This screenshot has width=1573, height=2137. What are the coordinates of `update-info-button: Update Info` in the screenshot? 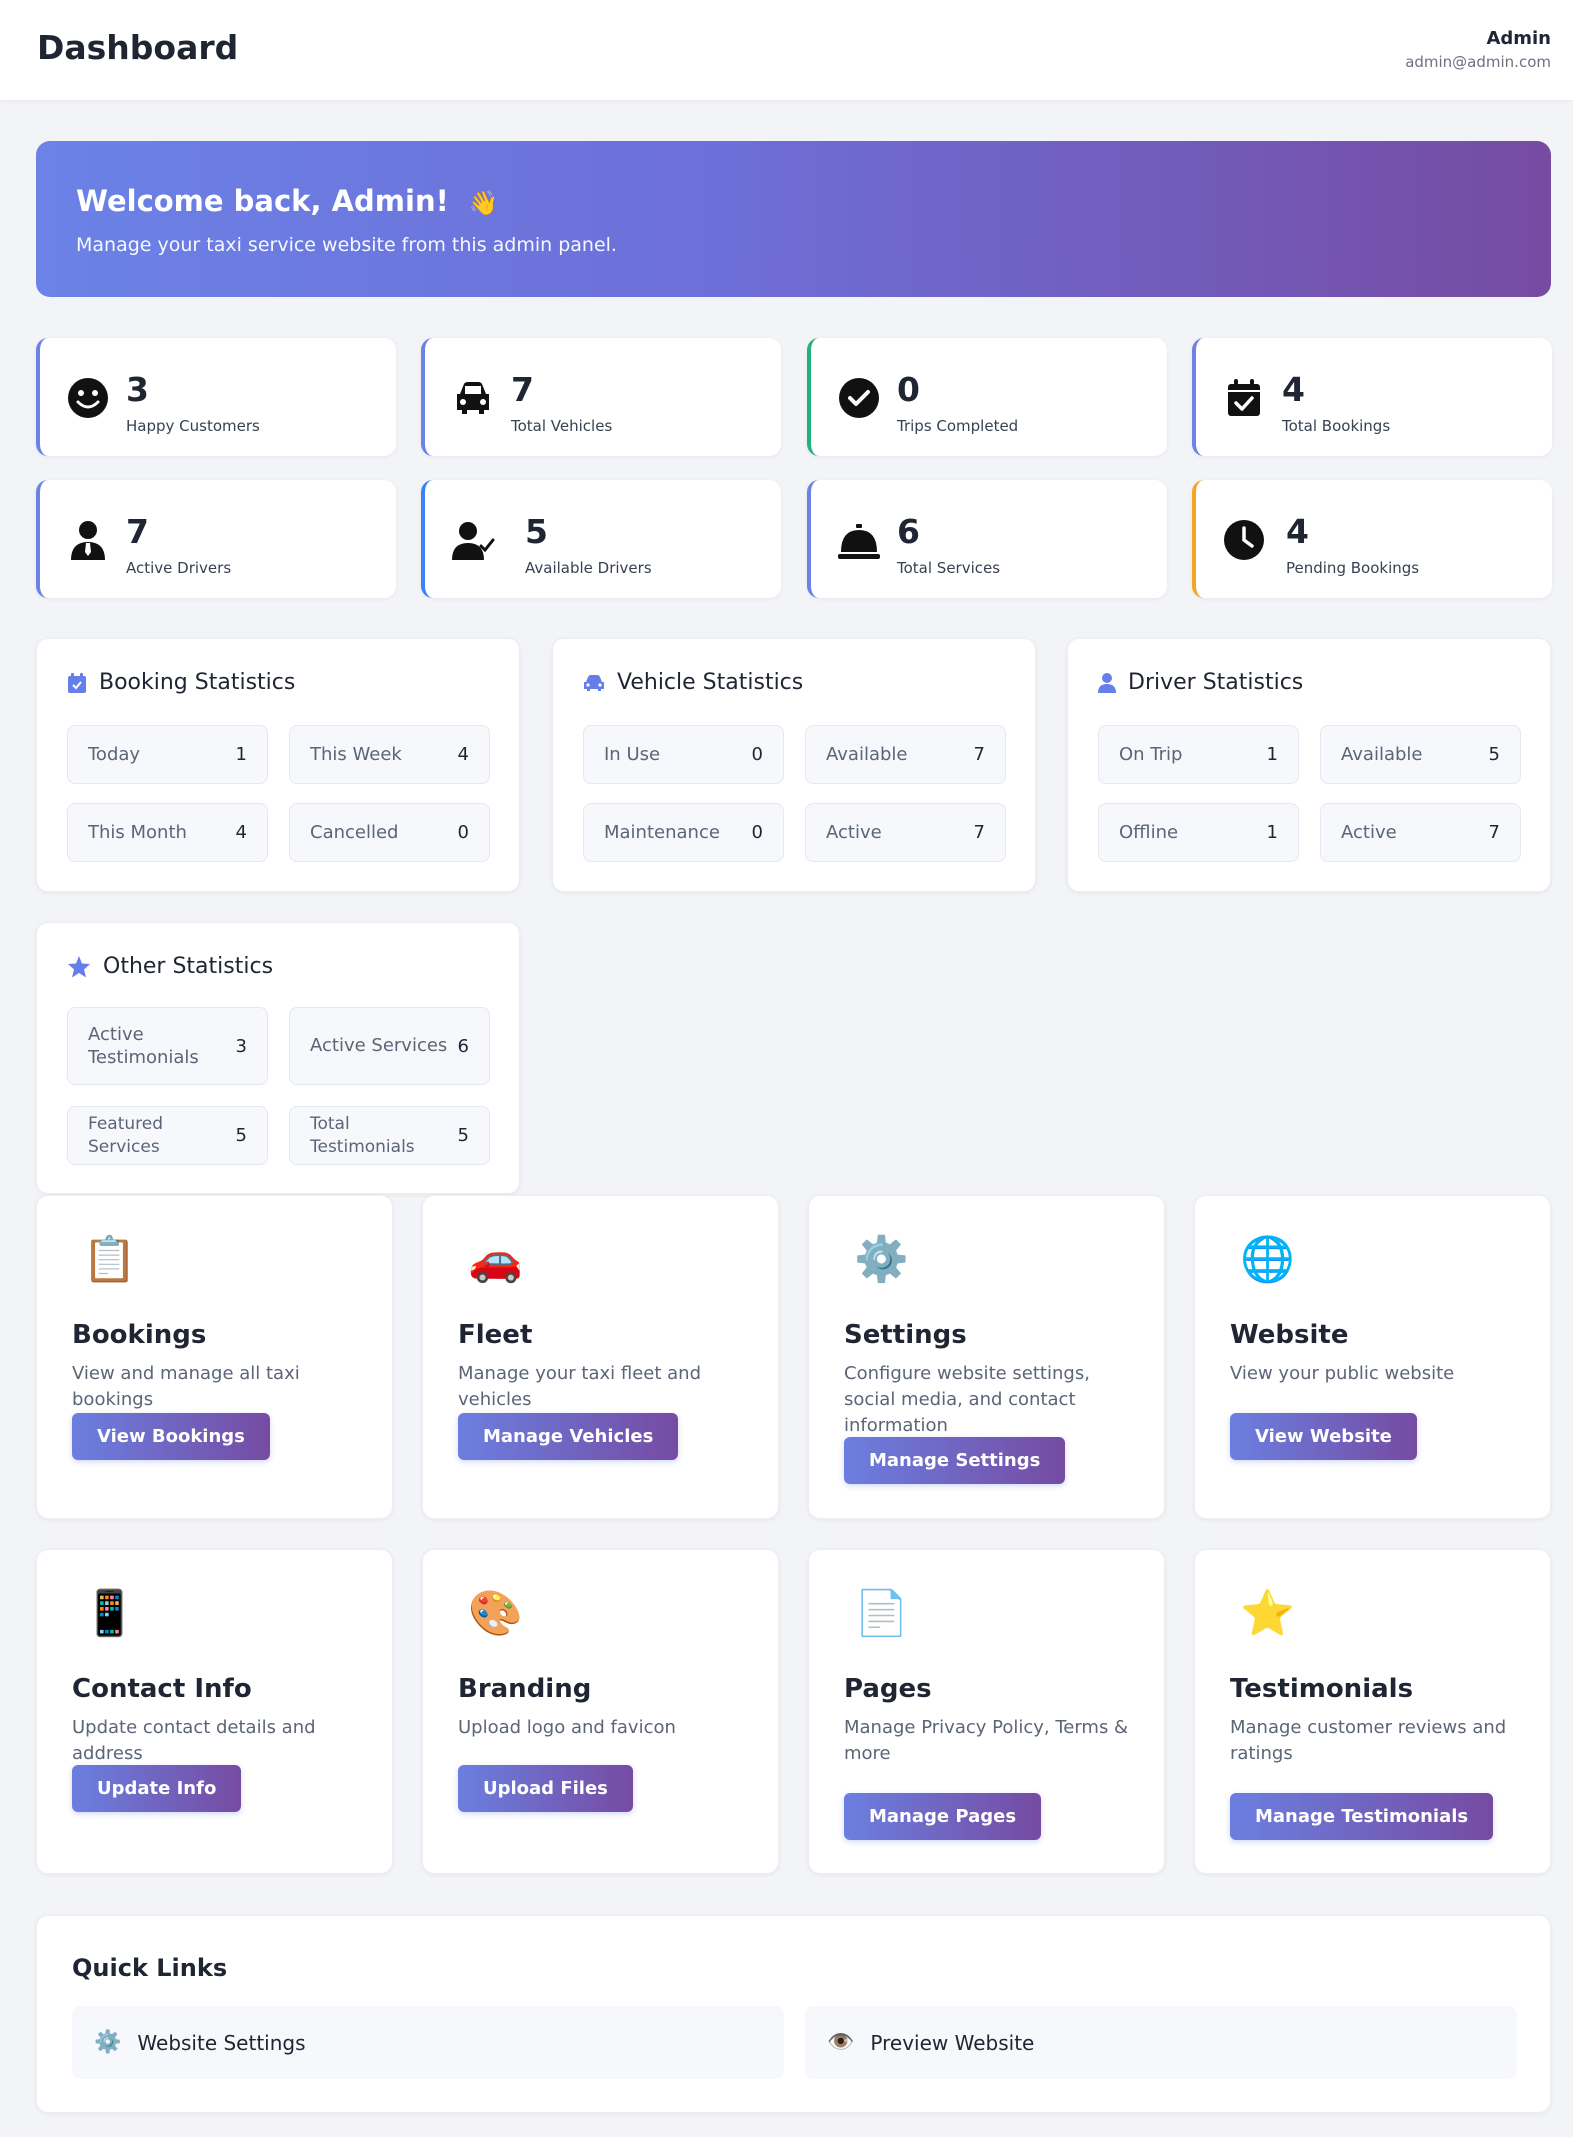 It's located at (157, 1788).